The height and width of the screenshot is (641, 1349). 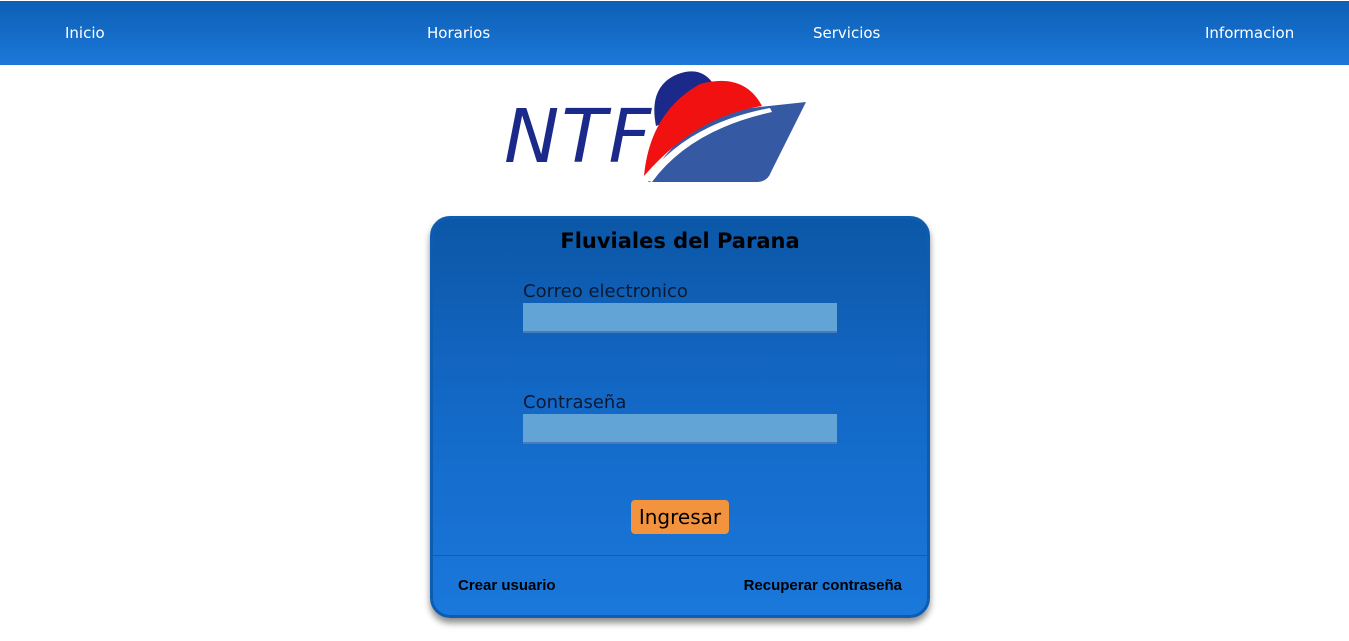 I want to click on email-label: Correo electronico, so click(x=605, y=291).